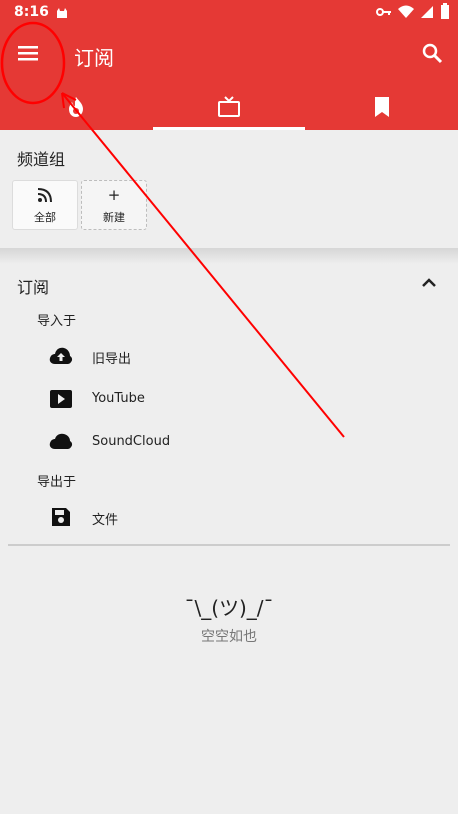 This screenshot has width=458, height=814. What do you see at coordinates (105, 520) in the screenshot?
I see `export-file-label: 文件` at bounding box center [105, 520].